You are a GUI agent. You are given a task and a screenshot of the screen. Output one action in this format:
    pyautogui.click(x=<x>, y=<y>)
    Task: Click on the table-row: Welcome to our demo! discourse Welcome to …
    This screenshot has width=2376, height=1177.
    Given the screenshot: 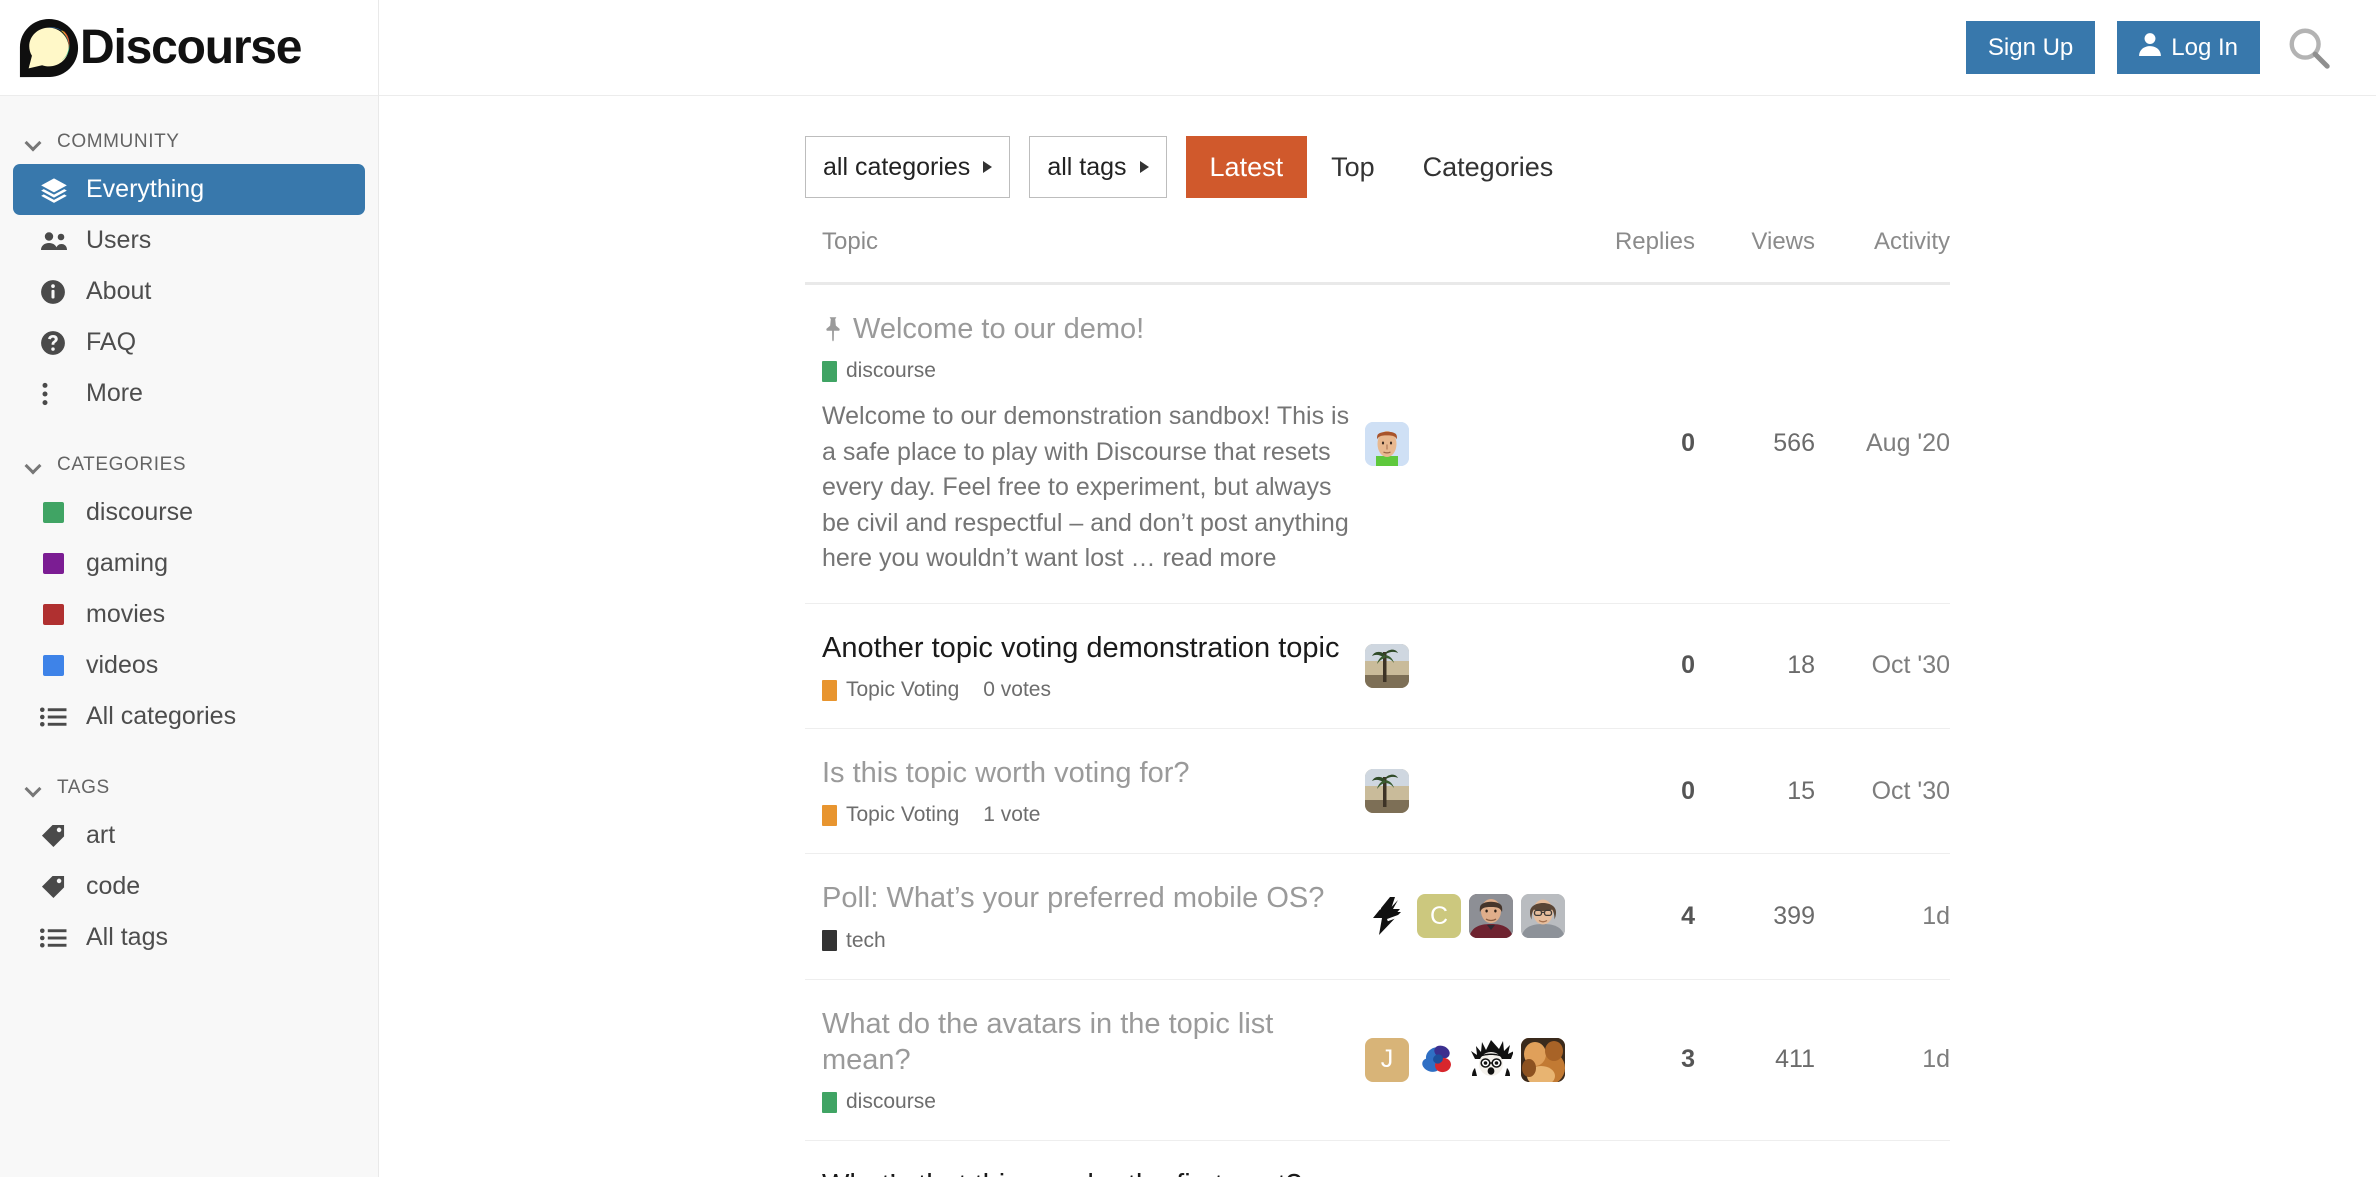 What is the action you would take?
    pyautogui.click(x=1377, y=444)
    